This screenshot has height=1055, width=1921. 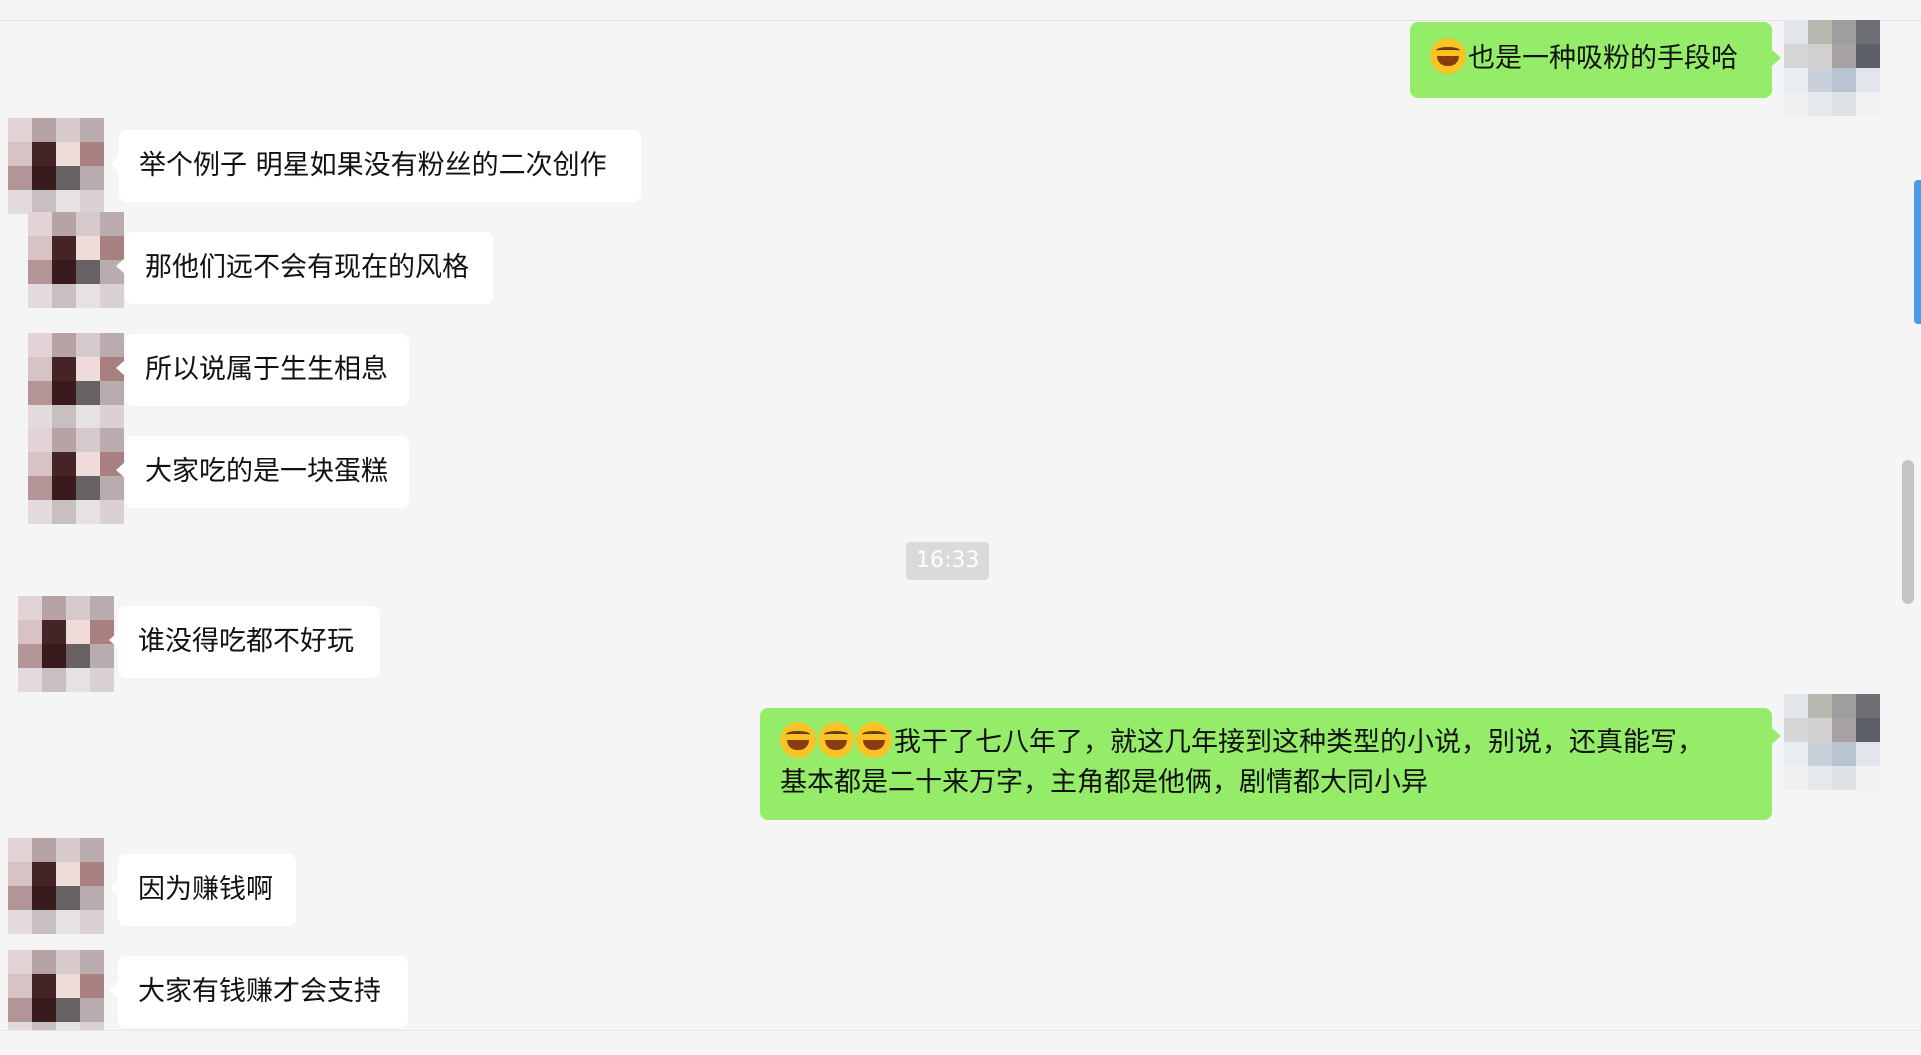 What do you see at coordinates (960, 1042) in the screenshot?
I see `input-area-border` at bounding box center [960, 1042].